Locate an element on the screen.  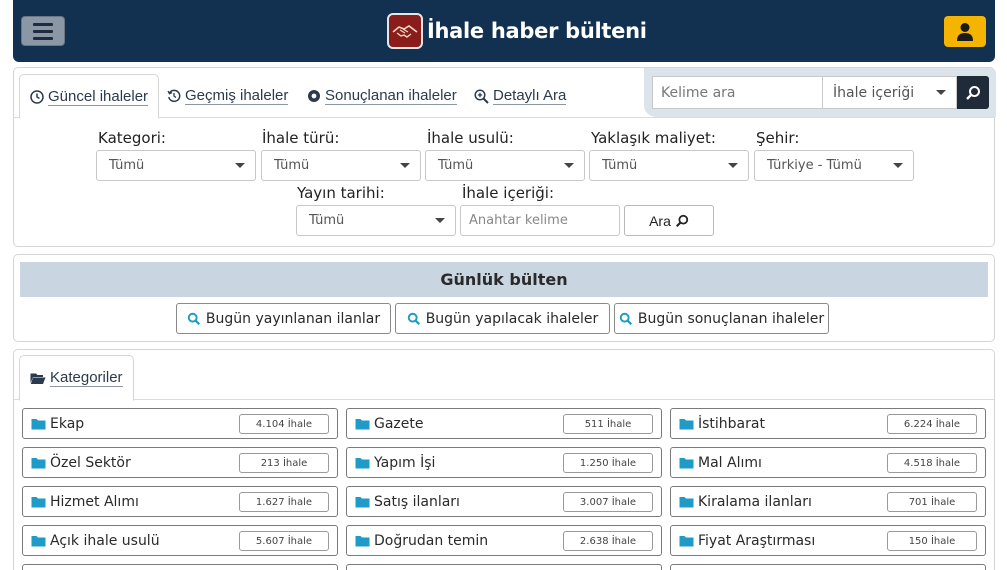
bugun-yapilacak-button: Bugün yapılacak ihaleler is located at coordinates (502, 318).